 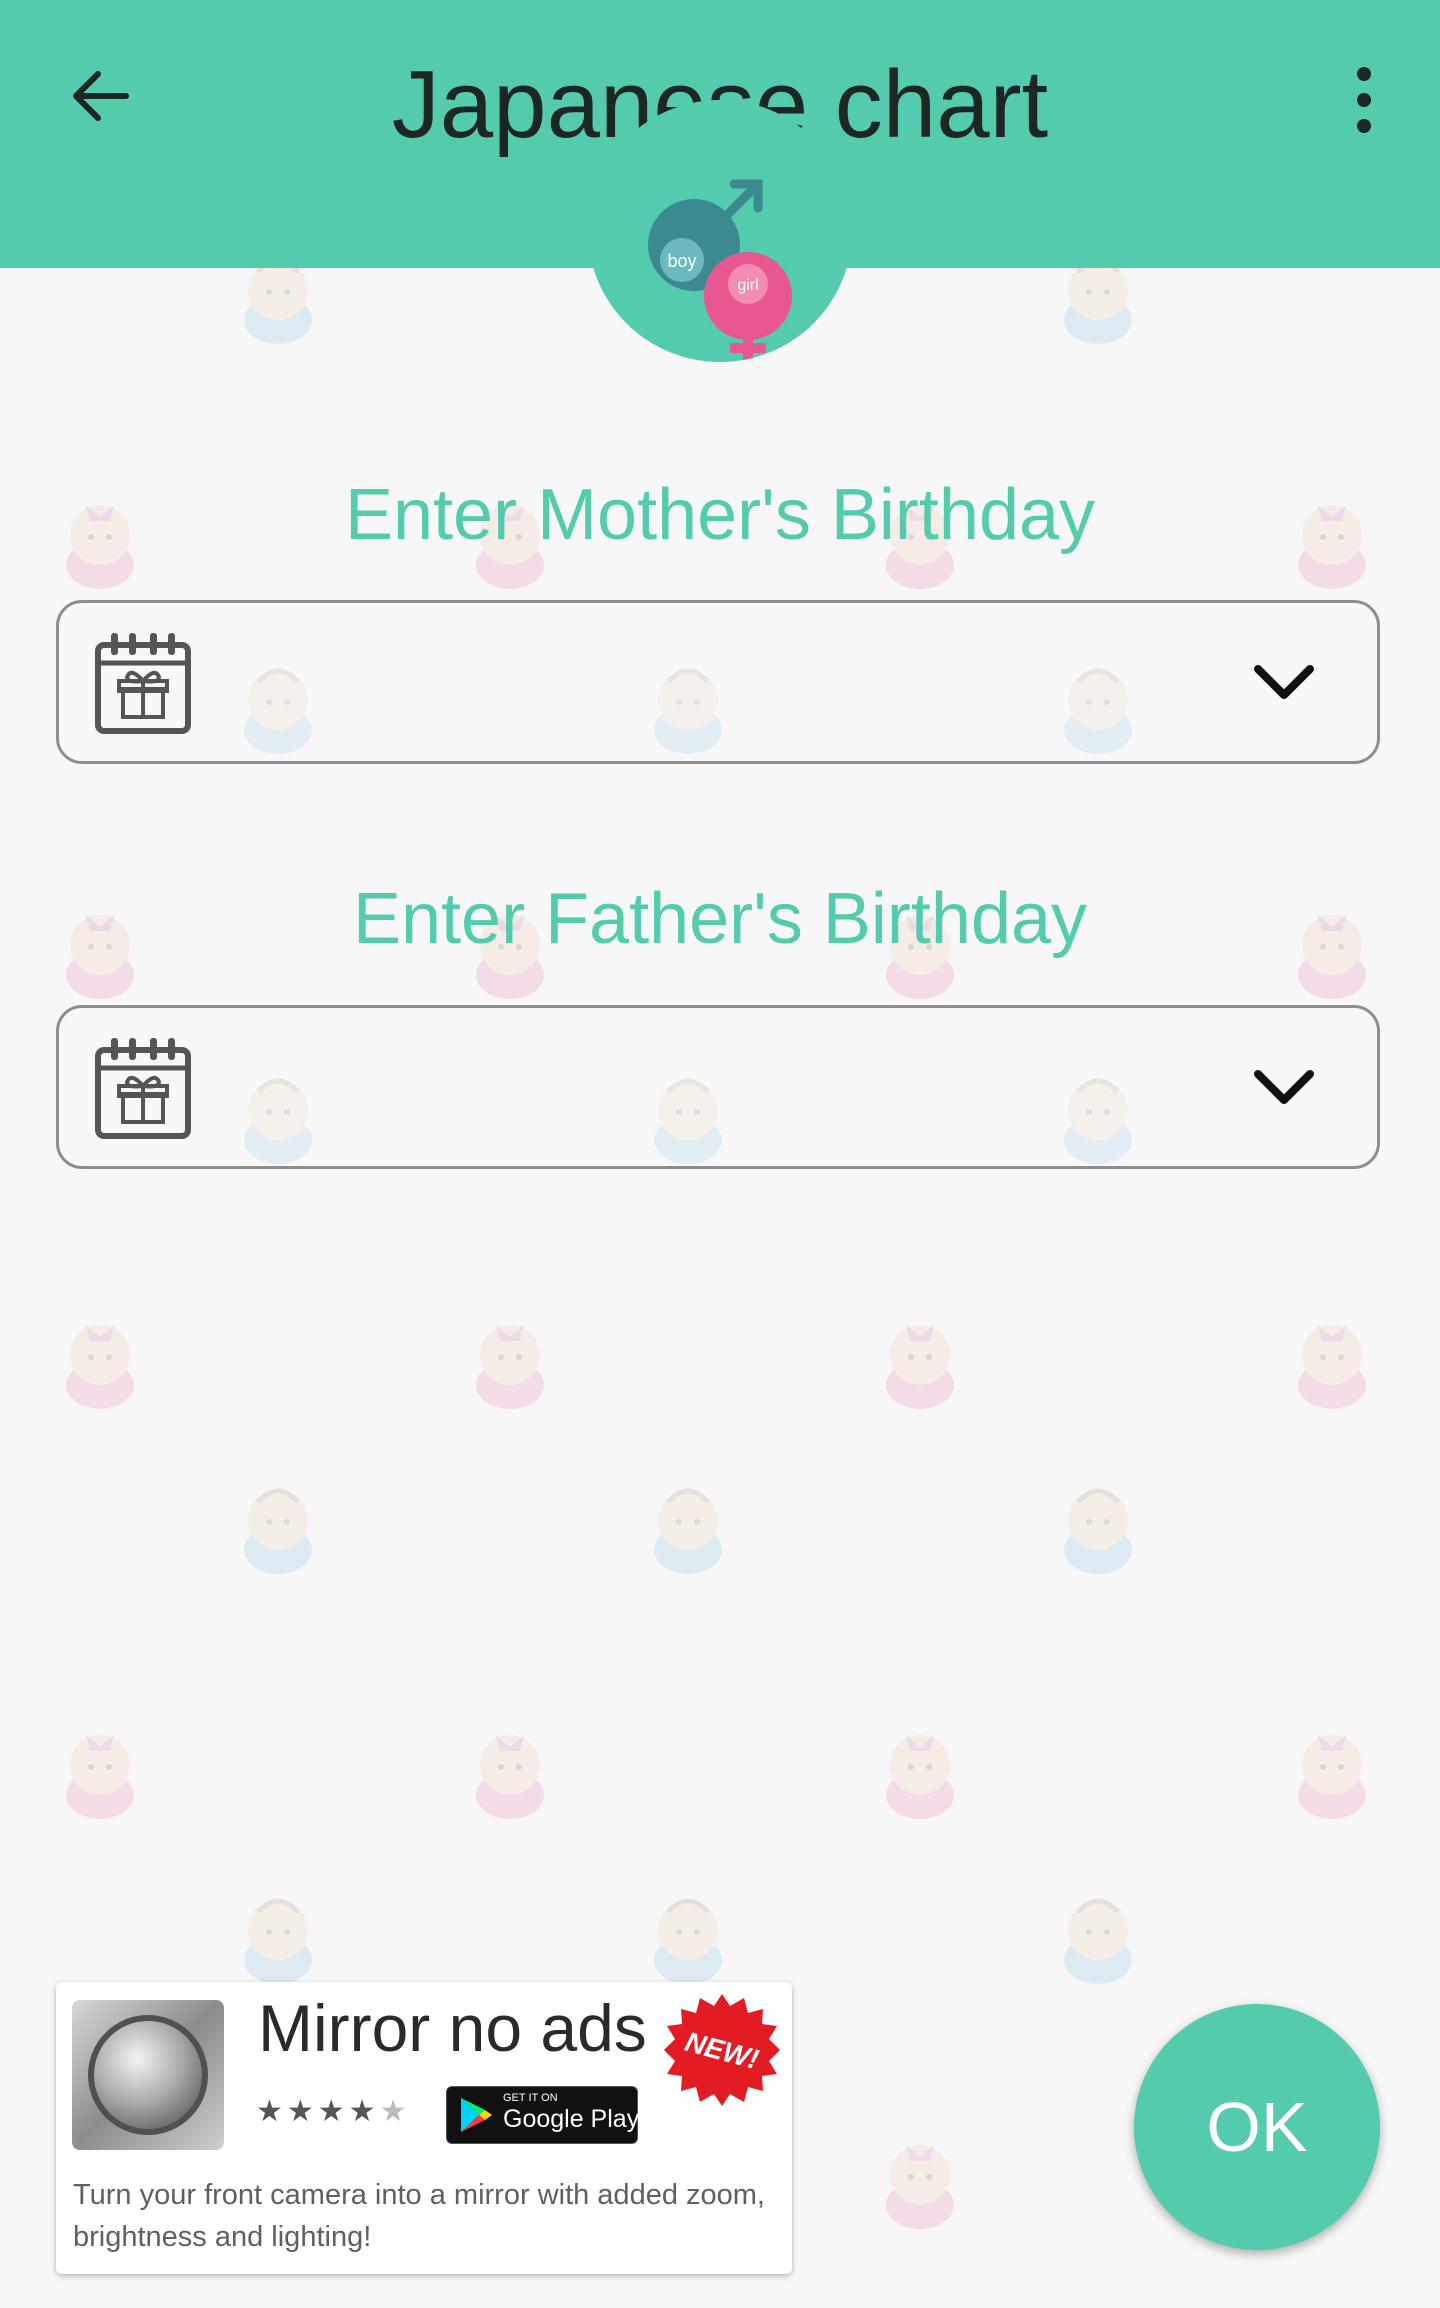 I want to click on google-play-badge: GET IT ON Google Play, so click(x=543, y=2115).